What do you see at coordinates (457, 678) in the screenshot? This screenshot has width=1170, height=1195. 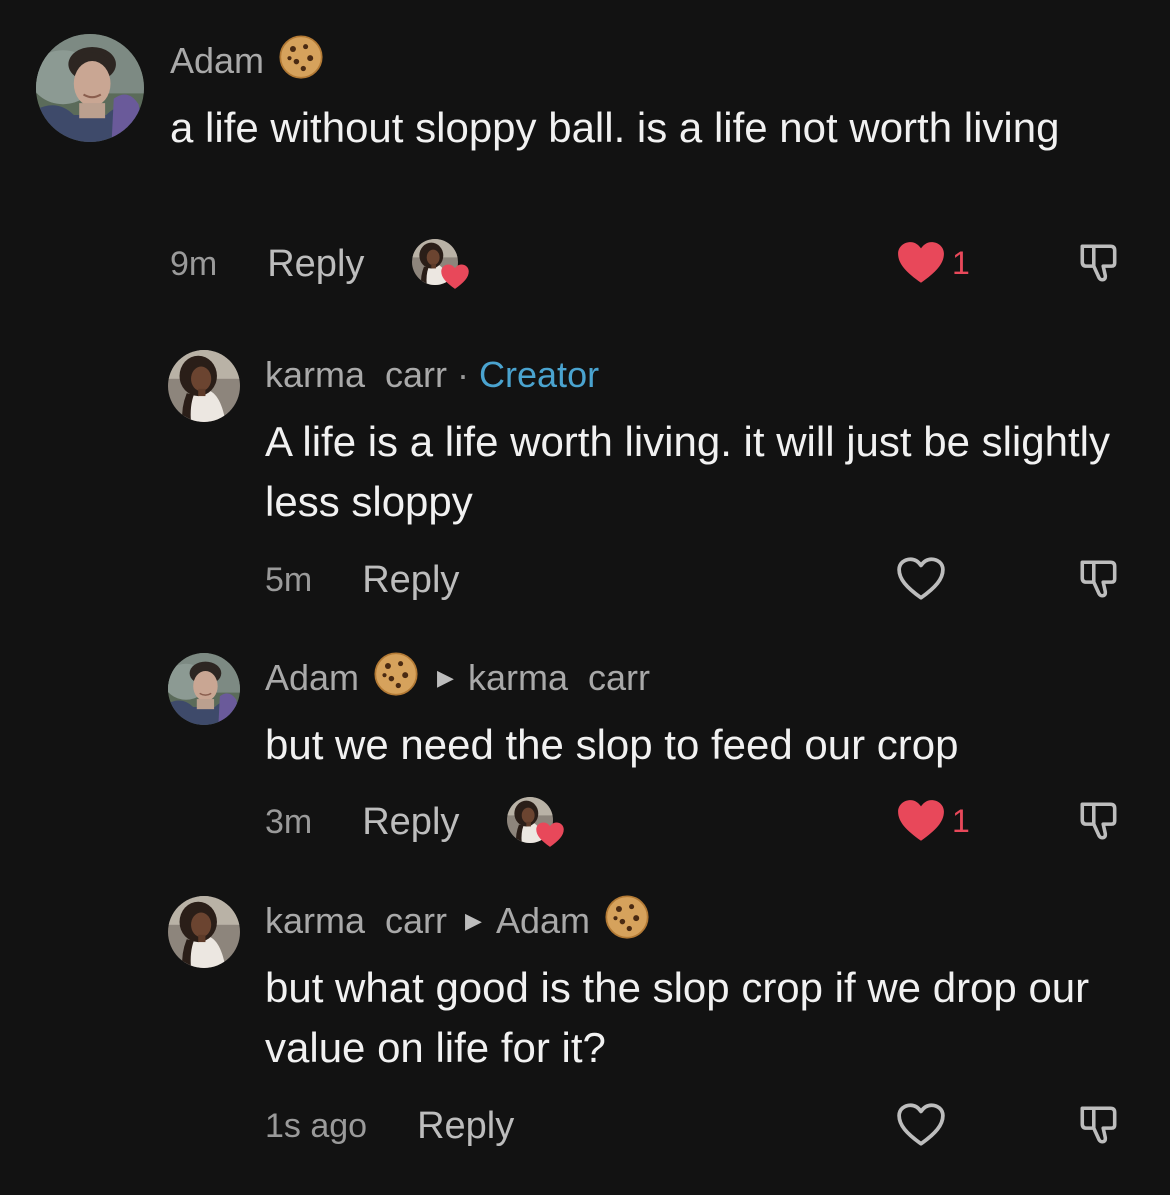 I see `comment-header: Adam ▶ karma carr` at bounding box center [457, 678].